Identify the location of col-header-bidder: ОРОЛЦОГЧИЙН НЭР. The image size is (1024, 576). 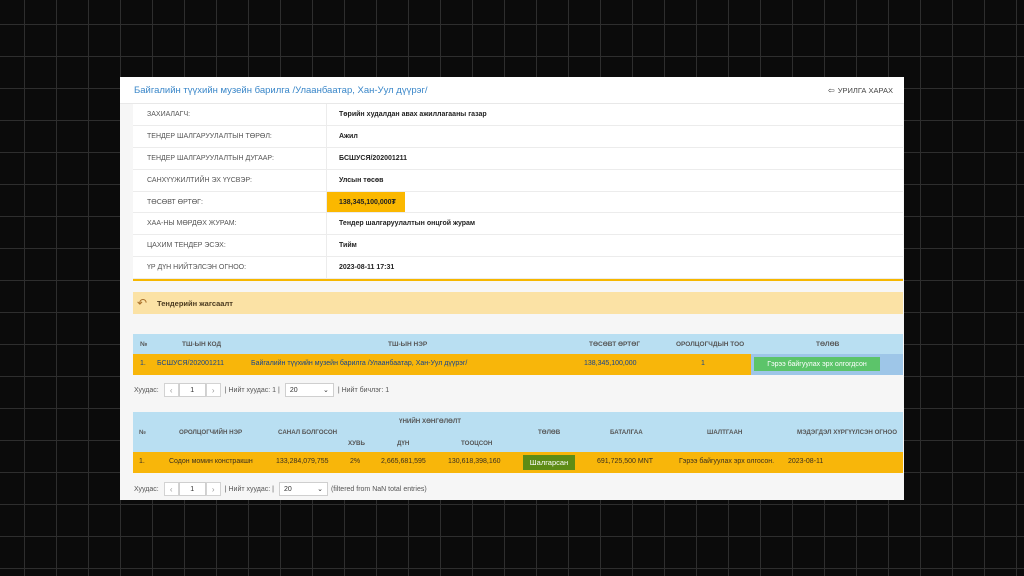
(211, 433).